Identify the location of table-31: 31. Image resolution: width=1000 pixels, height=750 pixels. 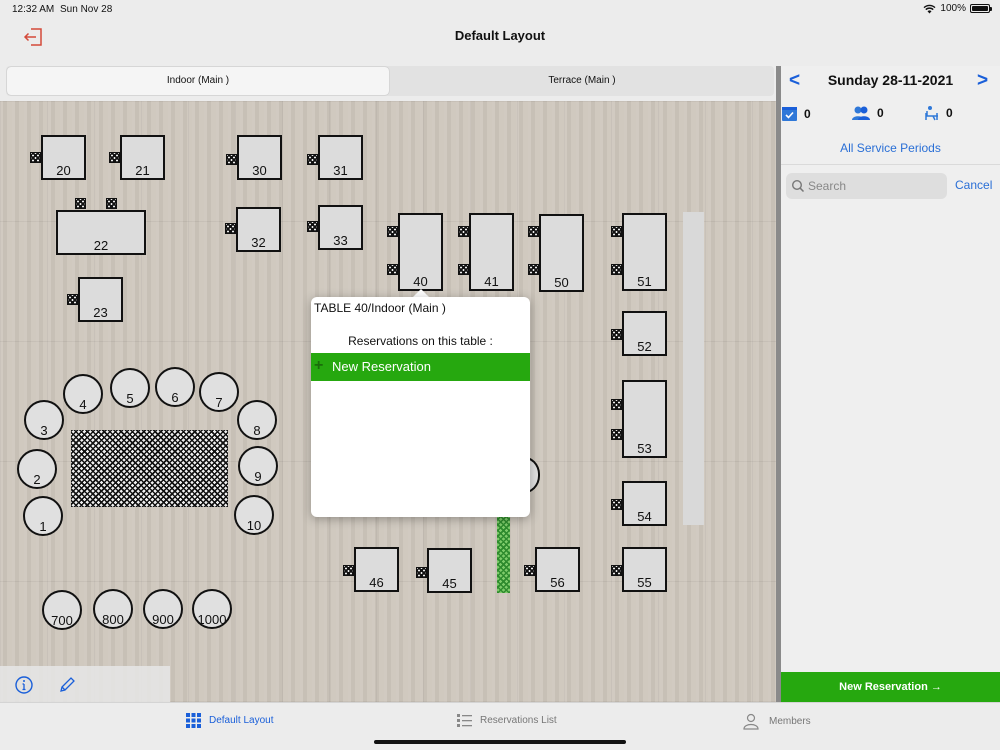
(340, 157).